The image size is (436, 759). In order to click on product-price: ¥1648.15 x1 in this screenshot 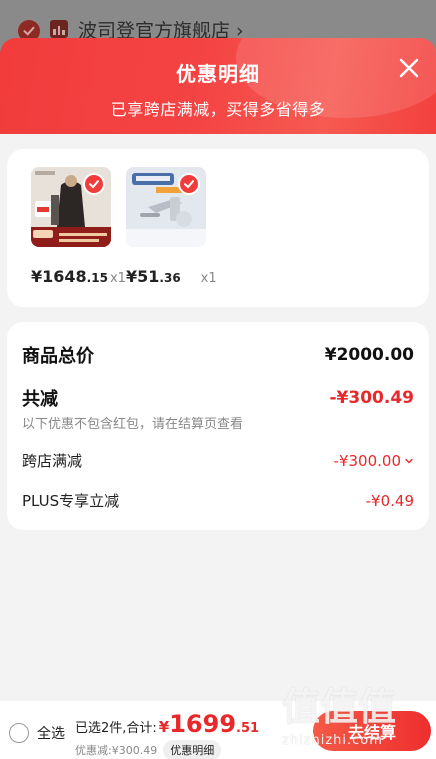, I will do `click(78, 276)`.